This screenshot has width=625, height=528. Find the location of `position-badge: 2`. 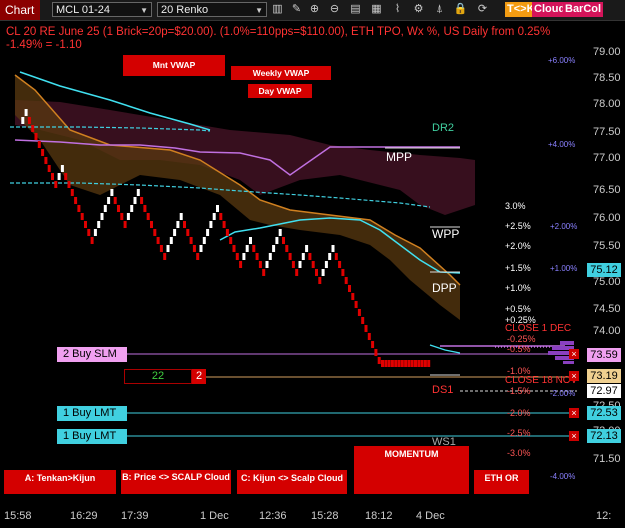

position-badge: 2 is located at coordinates (199, 376).